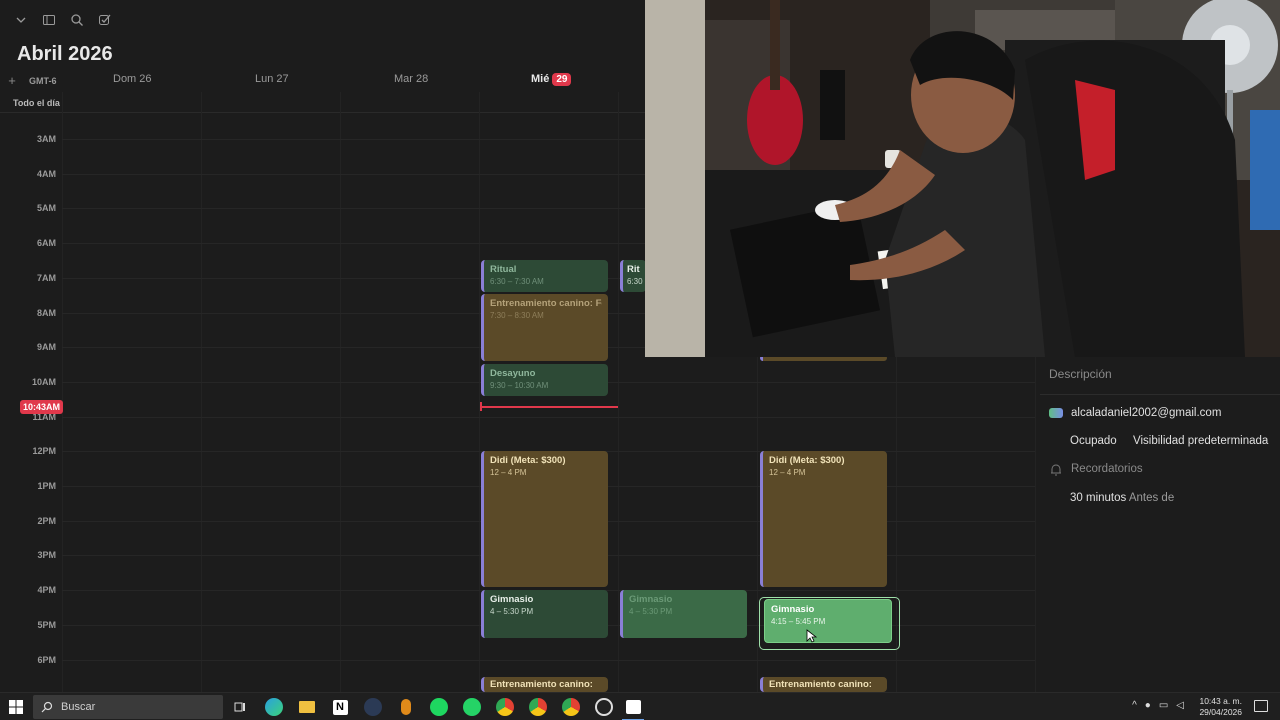 The height and width of the screenshot is (720, 1280). I want to click on day-header-tue: Mar 28, so click(411, 79).